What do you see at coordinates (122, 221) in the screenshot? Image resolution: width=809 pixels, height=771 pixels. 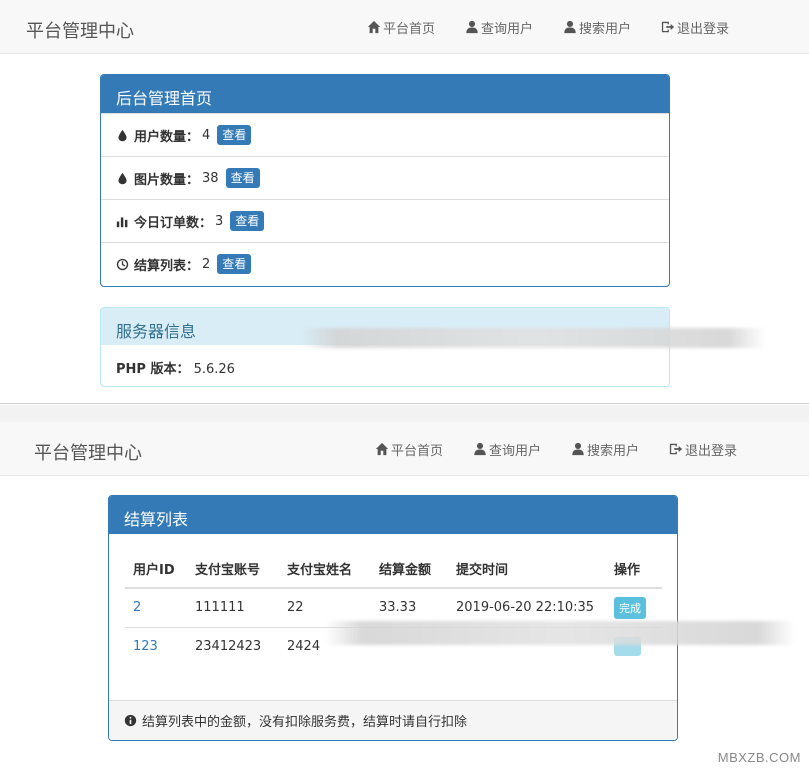 I see `bar-chart-icon` at bounding box center [122, 221].